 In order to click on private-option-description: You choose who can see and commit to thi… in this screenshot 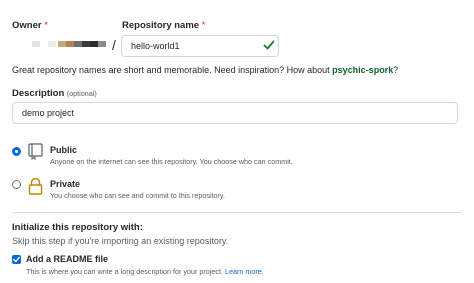, I will do `click(137, 195)`.